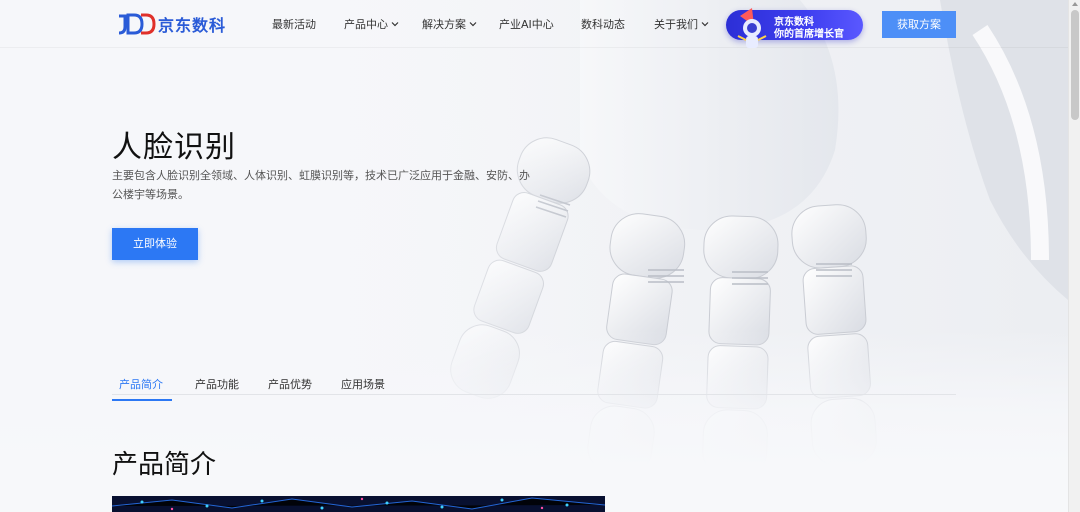 The width and height of the screenshot is (1080, 512). What do you see at coordinates (534, 385) in the screenshot?
I see `section-tabs: 产品简介 产品功能 产品优势 应用场景` at bounding box center [534, 385].